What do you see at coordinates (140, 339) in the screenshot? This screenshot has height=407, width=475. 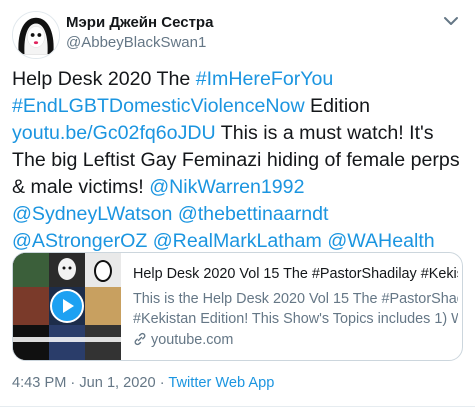 I see `link-icon` at bounding box center [140, 339].